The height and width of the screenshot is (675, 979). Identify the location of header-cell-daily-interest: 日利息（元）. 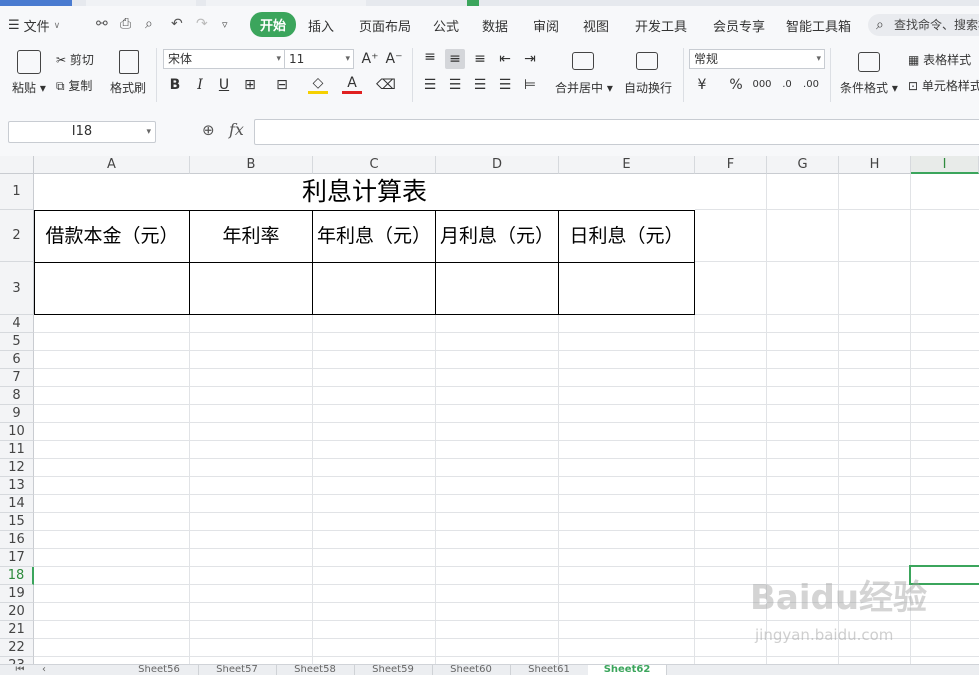
(626, 236).